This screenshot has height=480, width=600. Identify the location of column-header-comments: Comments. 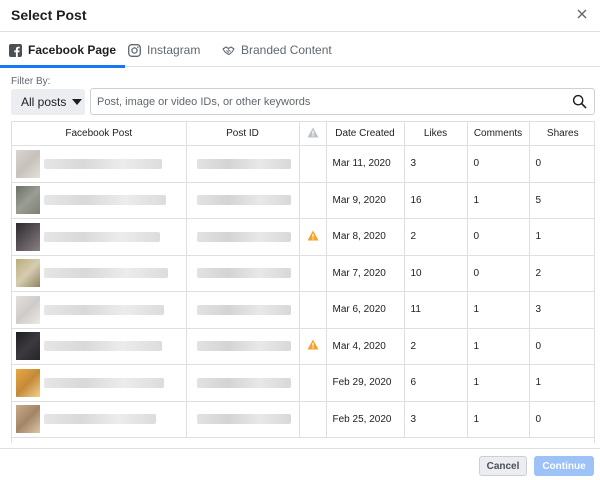
(498, 133).